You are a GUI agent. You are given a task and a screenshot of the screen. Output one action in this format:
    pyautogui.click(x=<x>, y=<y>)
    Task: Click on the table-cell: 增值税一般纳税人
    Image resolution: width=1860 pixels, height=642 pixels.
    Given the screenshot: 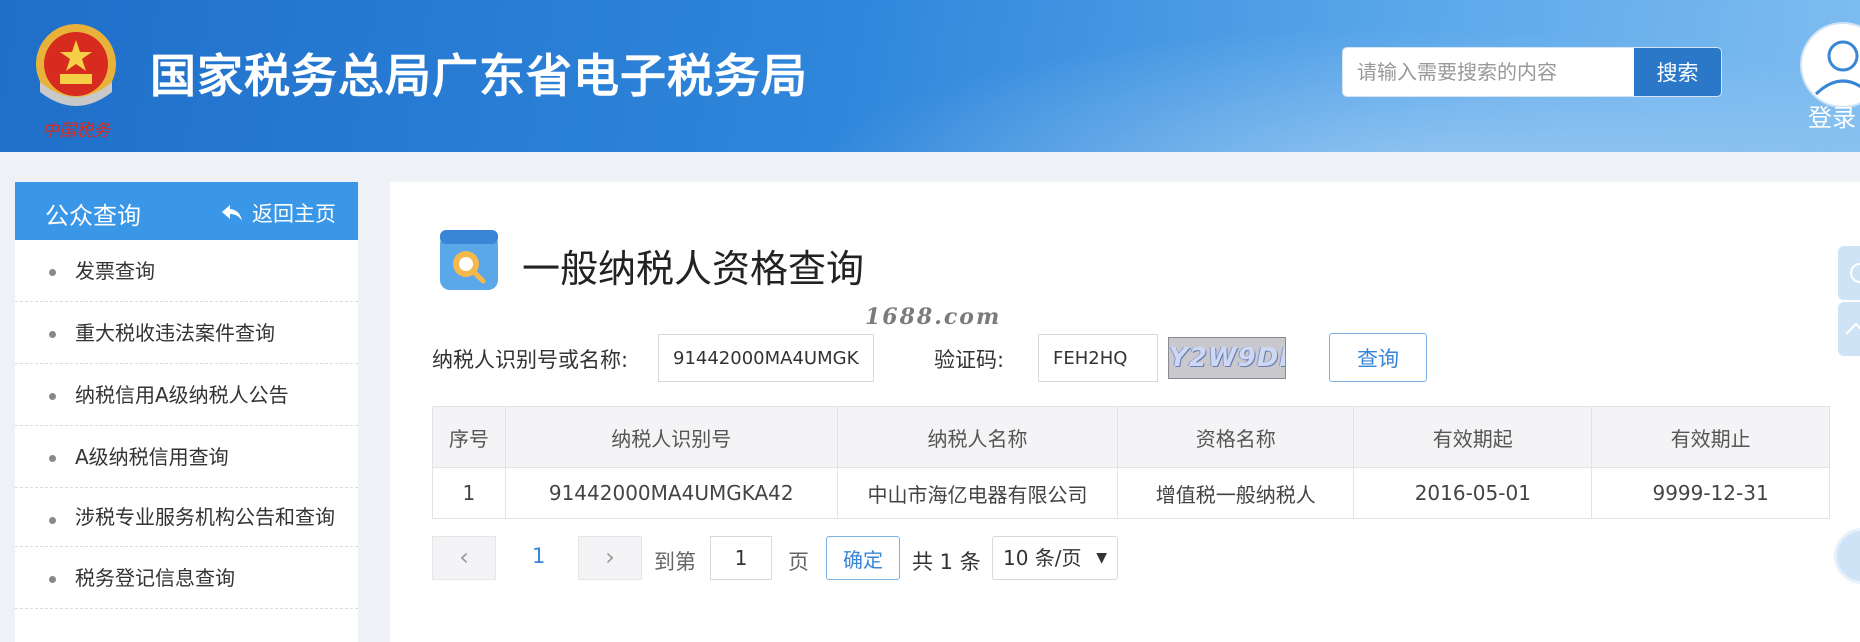 What is the action you would take?
    pyautogui.click(x=1236, y=493)
    